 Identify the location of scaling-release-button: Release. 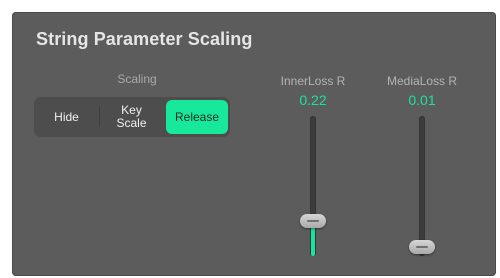
(197, 117).